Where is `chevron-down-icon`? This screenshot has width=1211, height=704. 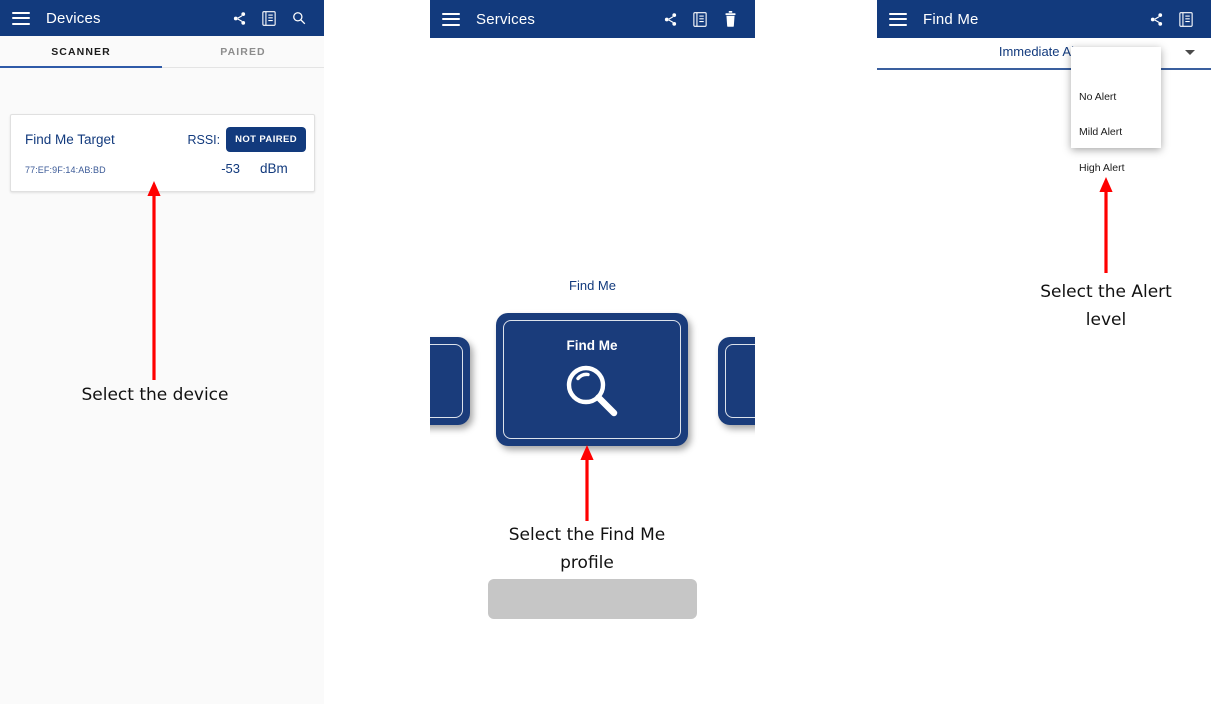
chevron-down-icon is located at coordinates (1190, 52).